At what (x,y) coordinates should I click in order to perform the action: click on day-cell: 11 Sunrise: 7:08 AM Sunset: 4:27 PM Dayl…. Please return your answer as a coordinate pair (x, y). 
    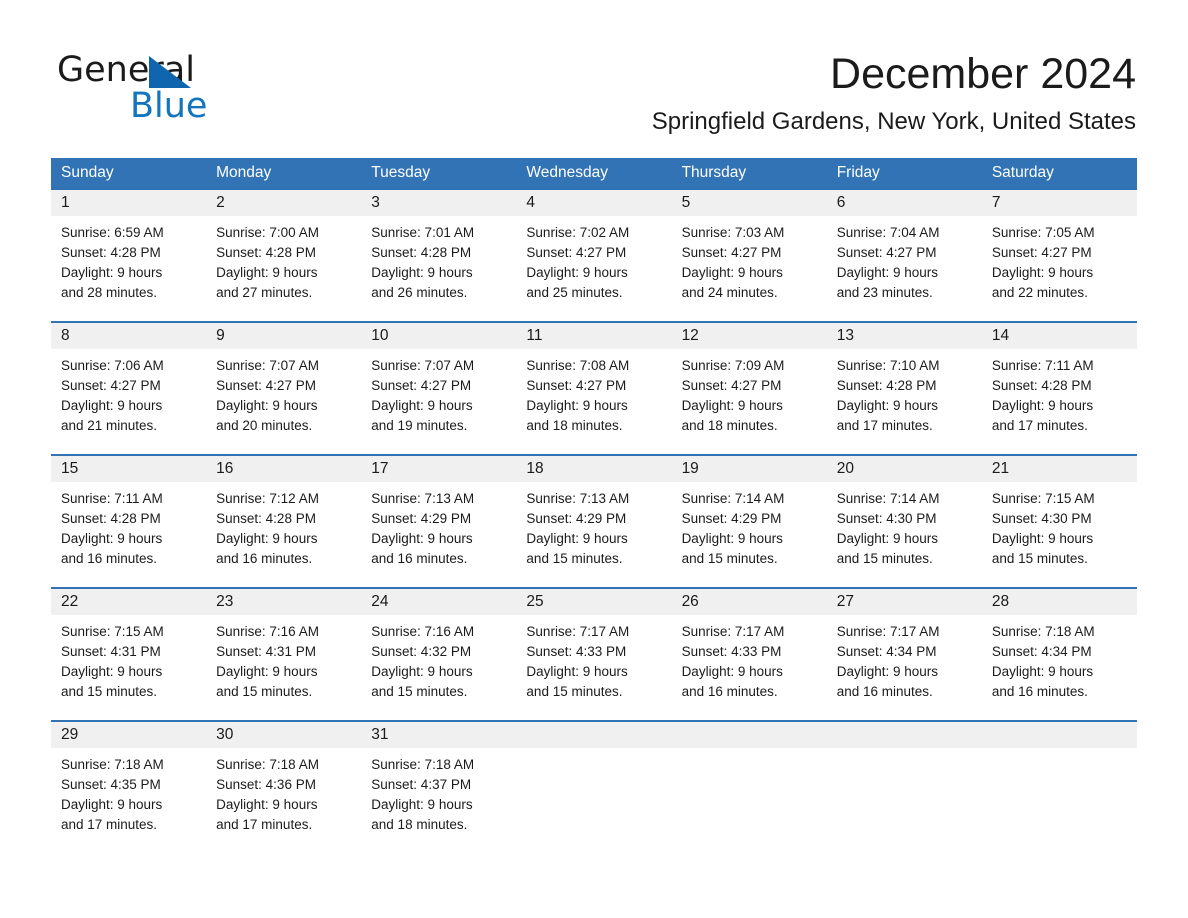
    Looking at the image, I should click on (594, 388).